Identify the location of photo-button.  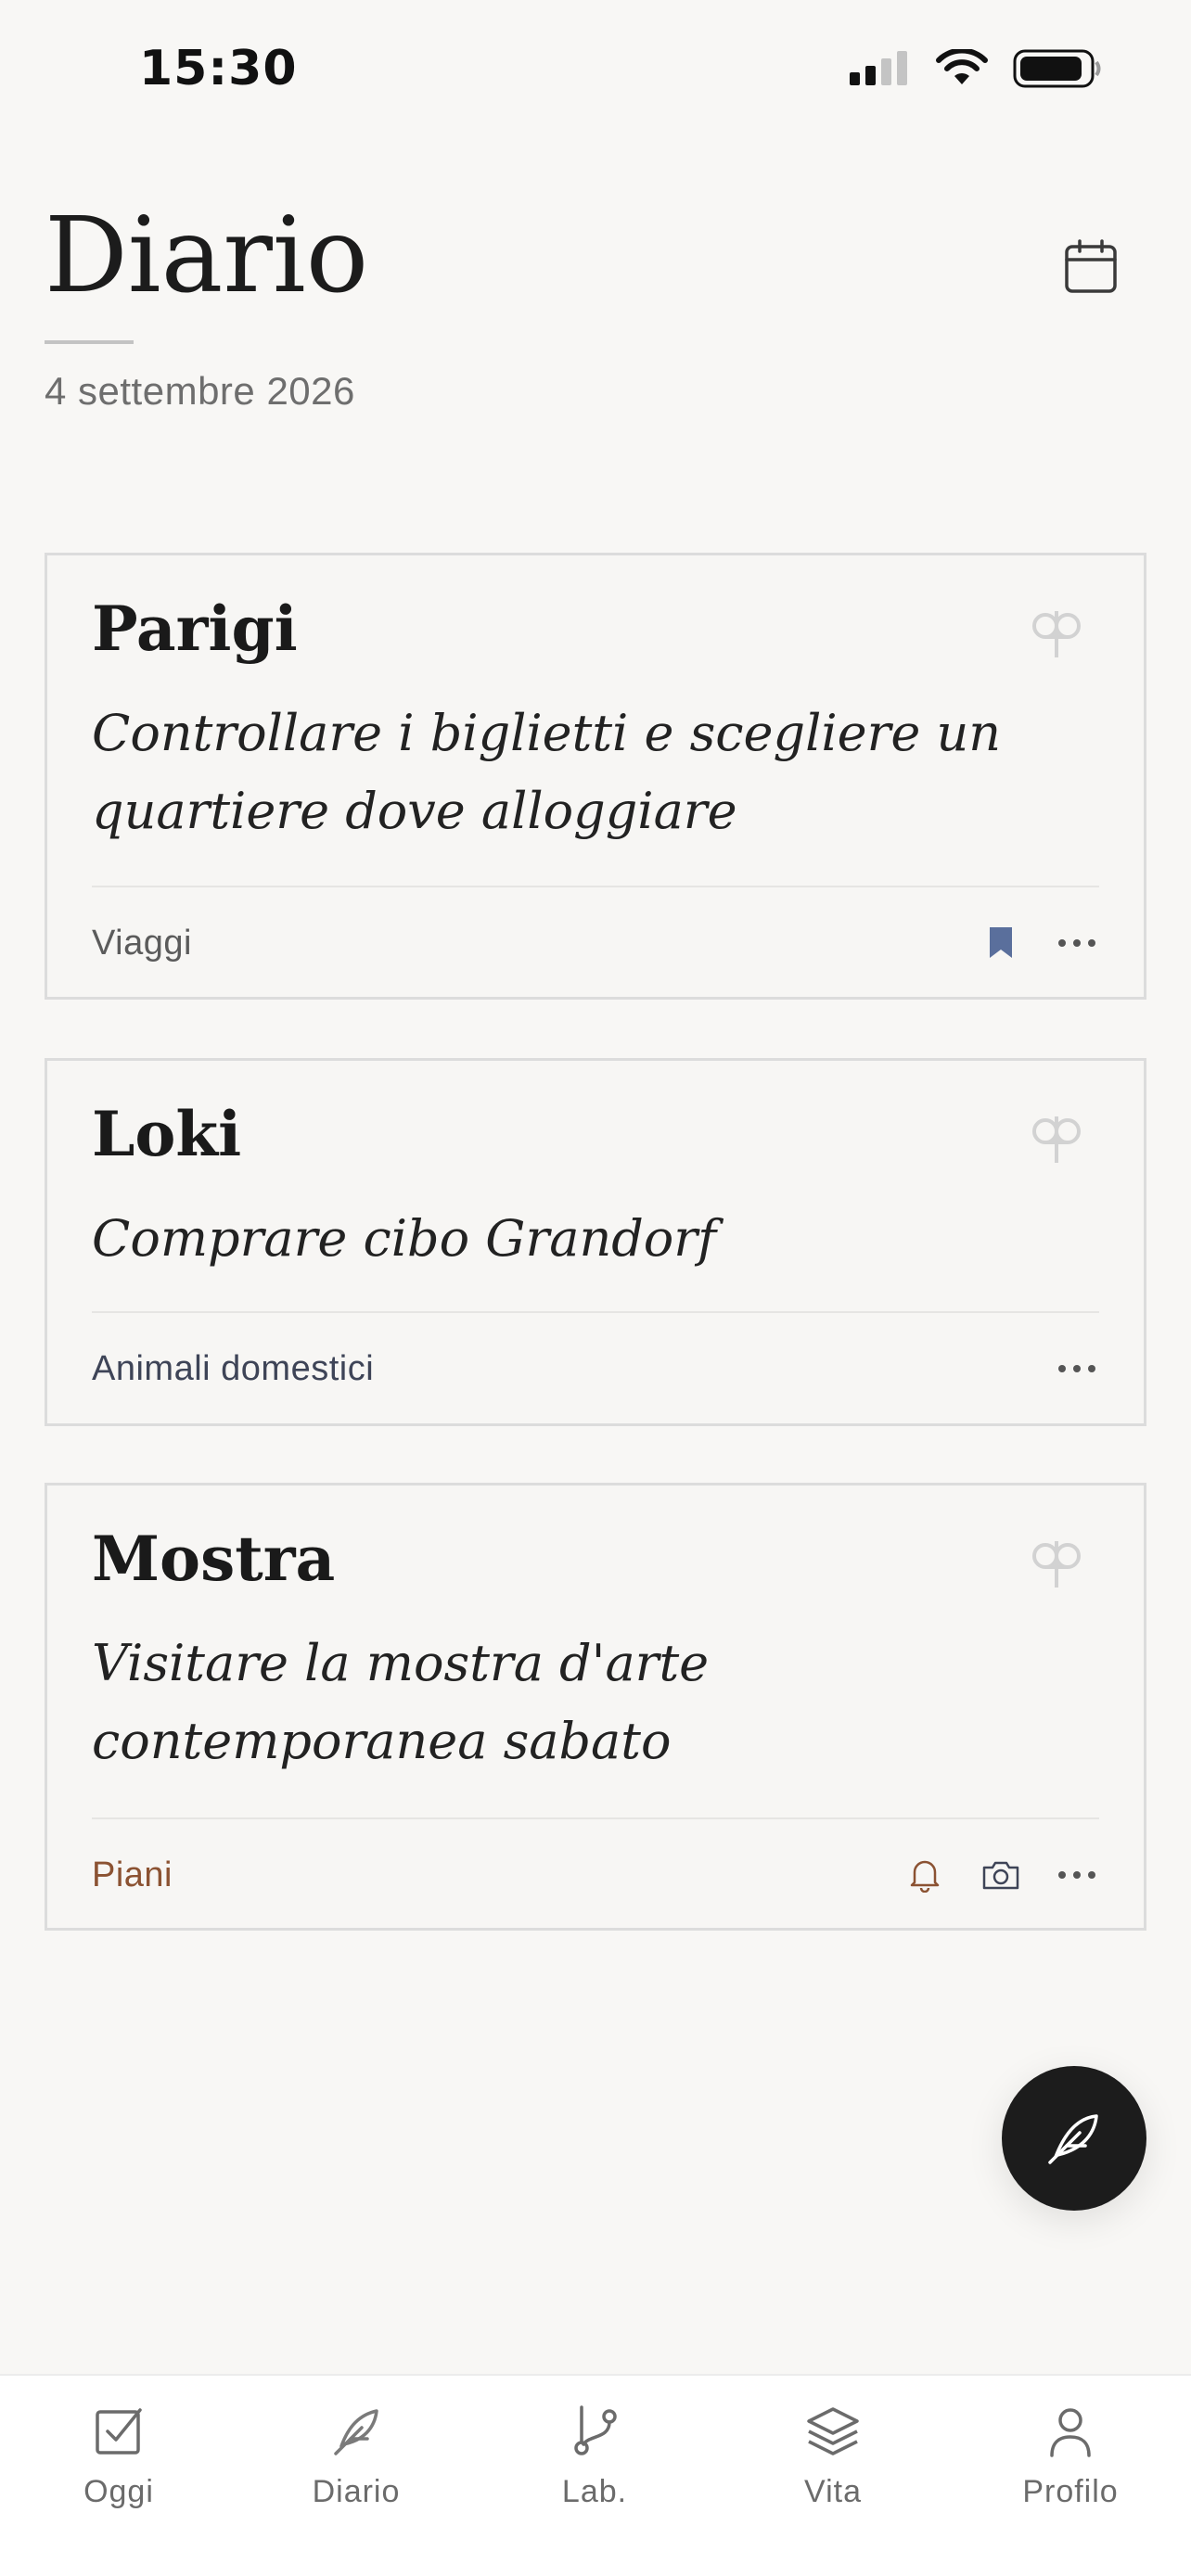
(1001, 1875).